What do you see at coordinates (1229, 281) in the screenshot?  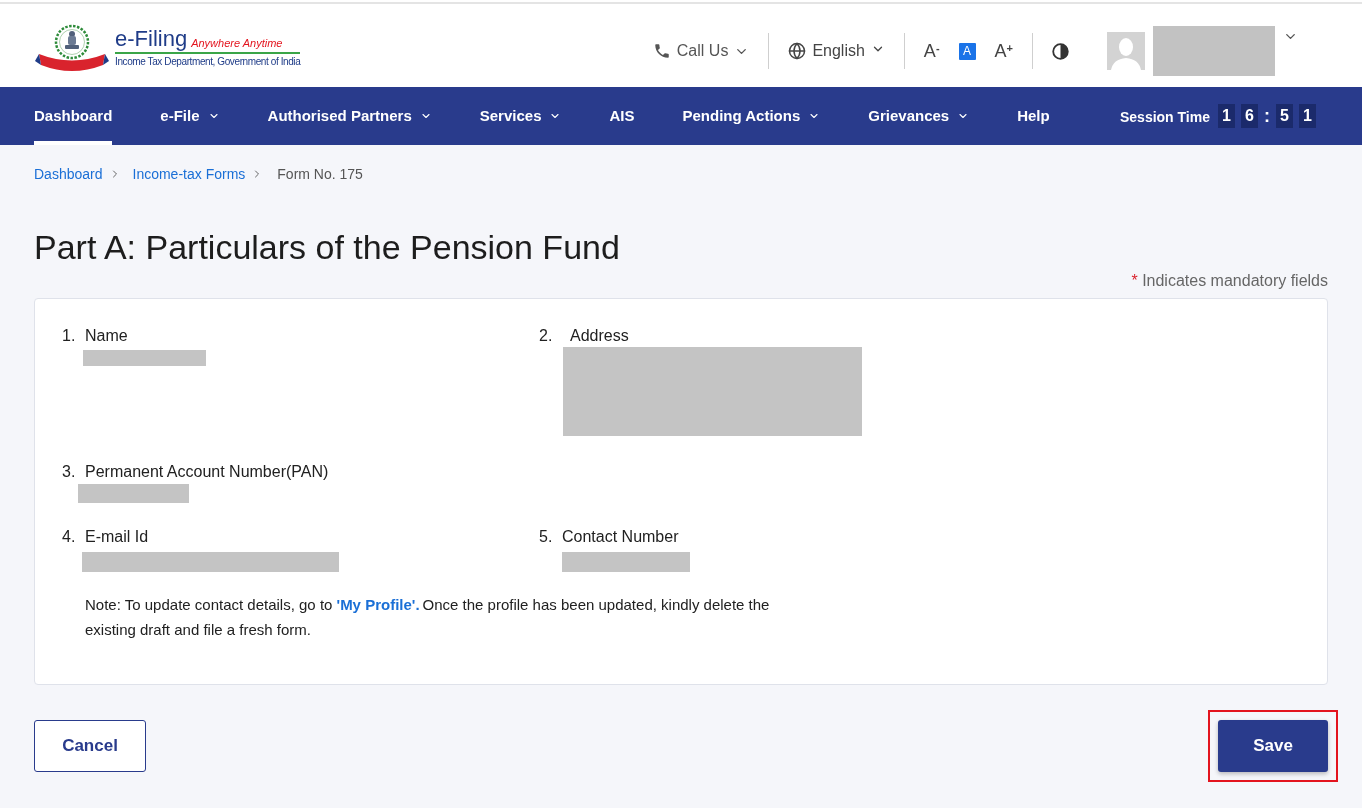 I see `mandatory-fields-note: * Indicates mandatory fields` at bounding box center [1229, 281].